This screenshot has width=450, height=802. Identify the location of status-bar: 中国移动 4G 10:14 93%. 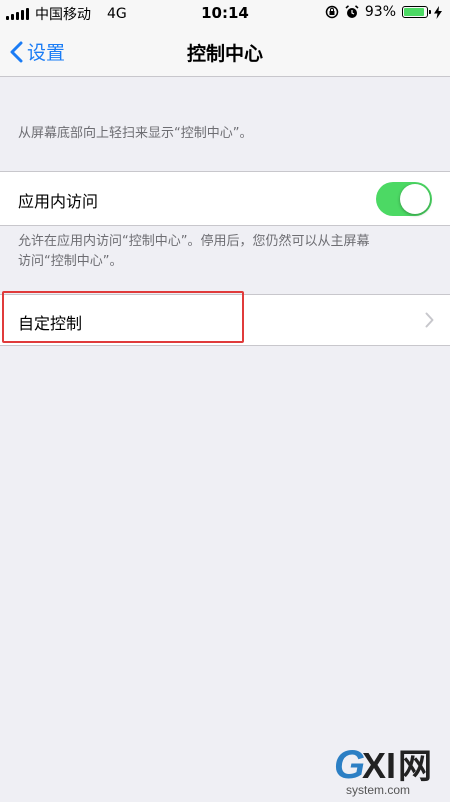
(225, 13).